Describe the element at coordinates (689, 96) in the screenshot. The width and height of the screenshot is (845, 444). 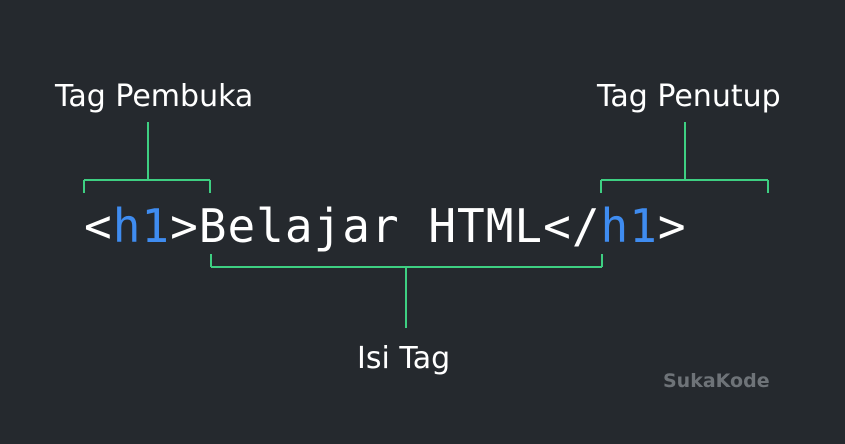
I see `closing-tag-label: Tag Penutup` at that location.